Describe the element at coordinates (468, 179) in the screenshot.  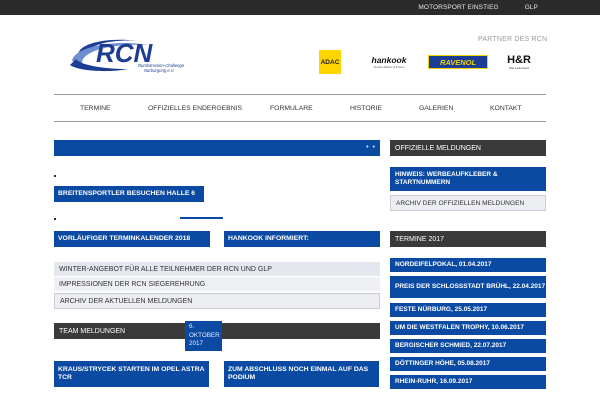
I see `official-news-werbeaufkleber: HINWEIS: WERBEAUFKLEBER & STARTNUMMERN` at that location.